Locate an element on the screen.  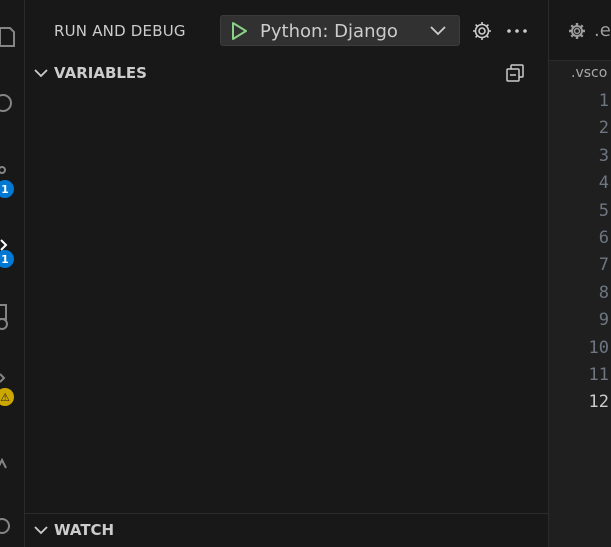
editor-area: .e .vsco 1 2 3 4 5 6 7 8 9 10 11 12 is located at coordinates (580, 273).